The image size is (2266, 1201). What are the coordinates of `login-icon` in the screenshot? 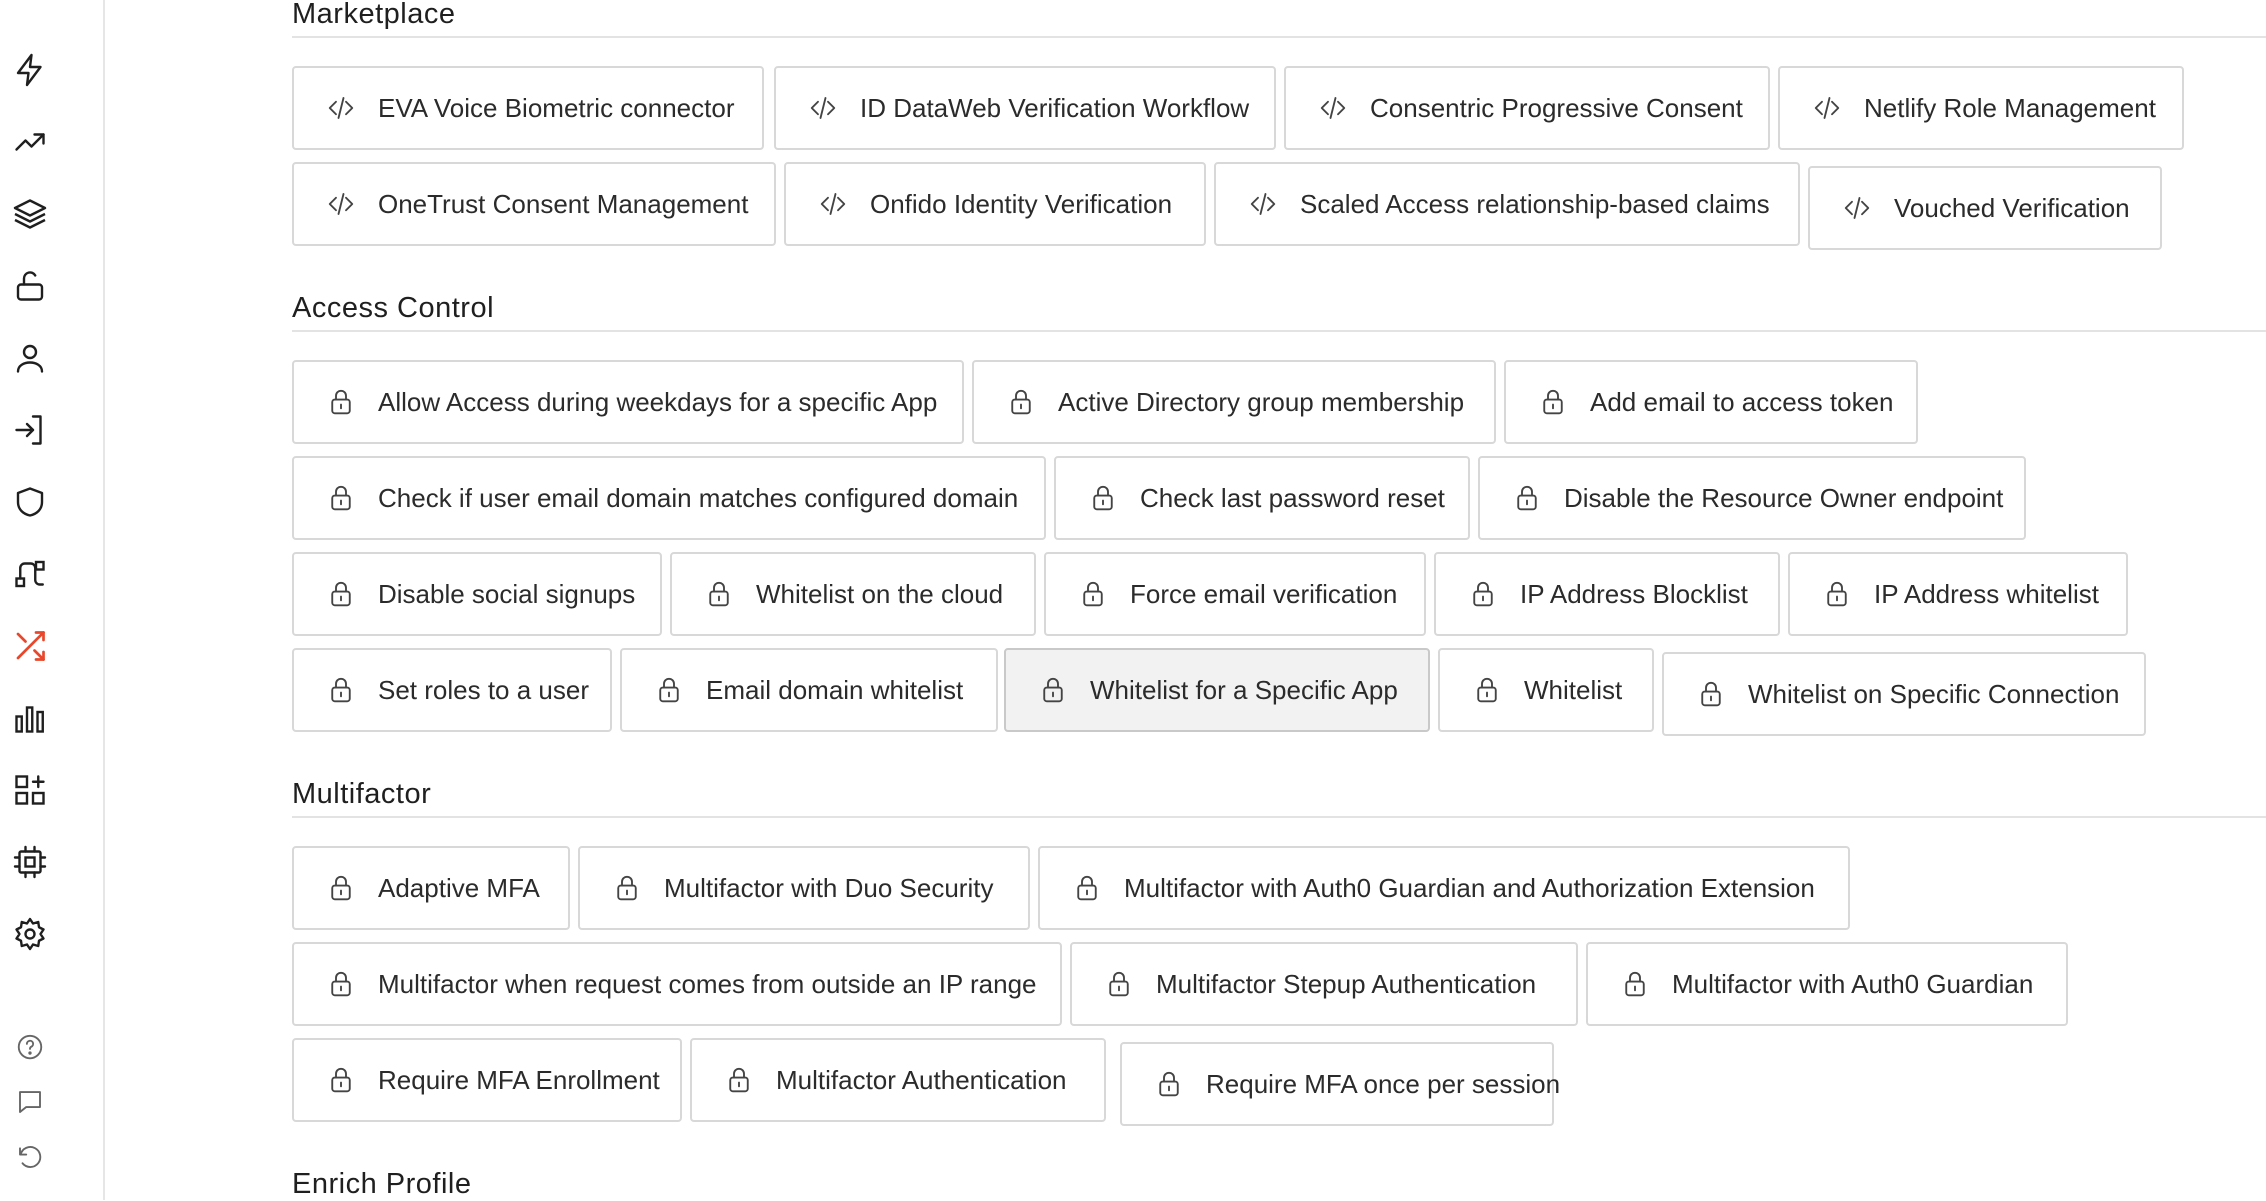 It's located at (30, 430).